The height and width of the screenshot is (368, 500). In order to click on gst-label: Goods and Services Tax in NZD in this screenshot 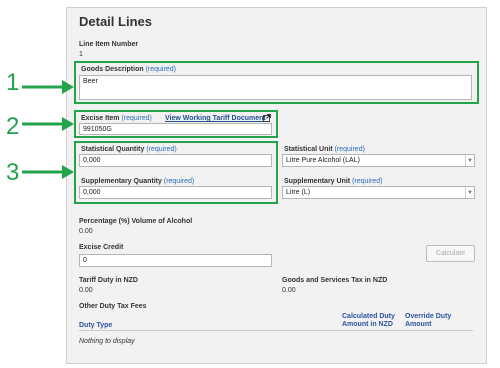, I will do `click(335, 280)`.